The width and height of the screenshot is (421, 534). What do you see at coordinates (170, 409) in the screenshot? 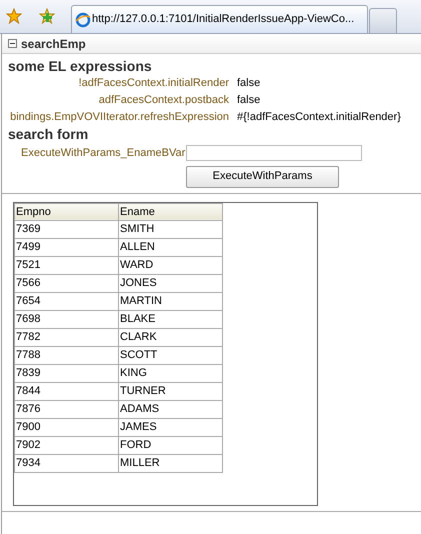
I see `table-cell: ADAMS` at bounding box center [170, 409].